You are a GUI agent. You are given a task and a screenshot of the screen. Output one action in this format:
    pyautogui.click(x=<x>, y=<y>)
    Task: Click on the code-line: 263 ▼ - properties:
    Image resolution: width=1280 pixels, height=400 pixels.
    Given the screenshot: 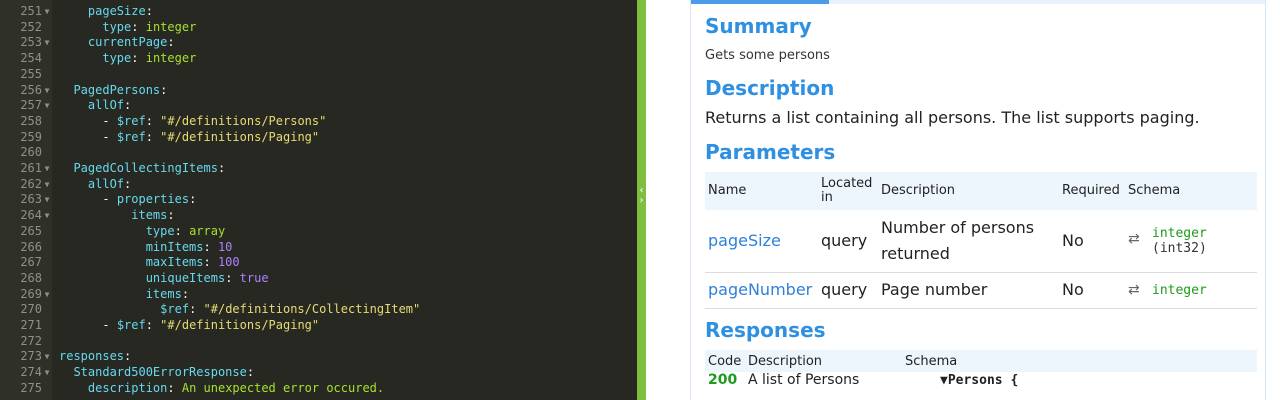 What is the action you would take?
    pyautogui.click(x=318, y=200)
    